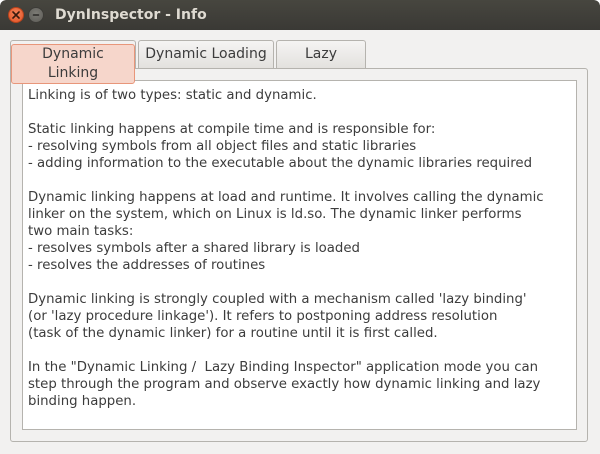 Image resolution: width=600 pixels, height=454 pixels. Describe the element at coordinates (131, 15) in the screenshot. I see `window-title: DynInspector - Info` at that location.